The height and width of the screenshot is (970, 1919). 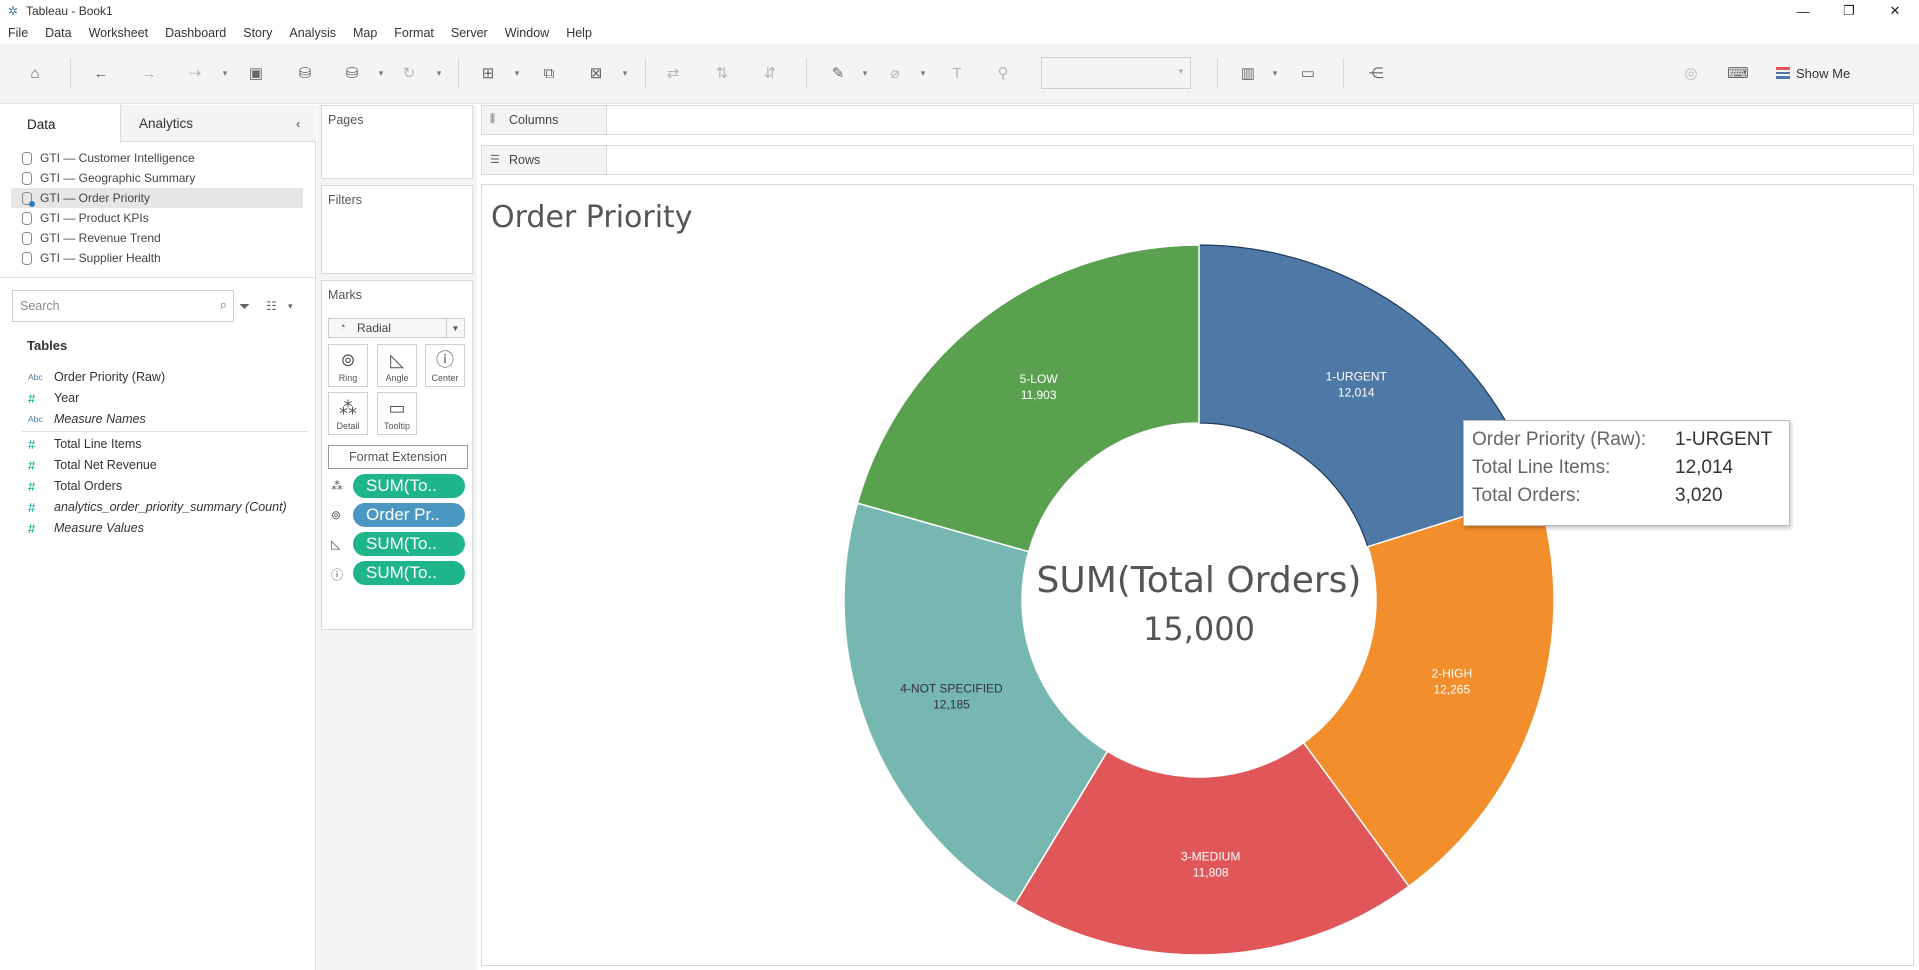 I want to click on new-worksheet-icon: ⊞, so click(x=488, y=73).